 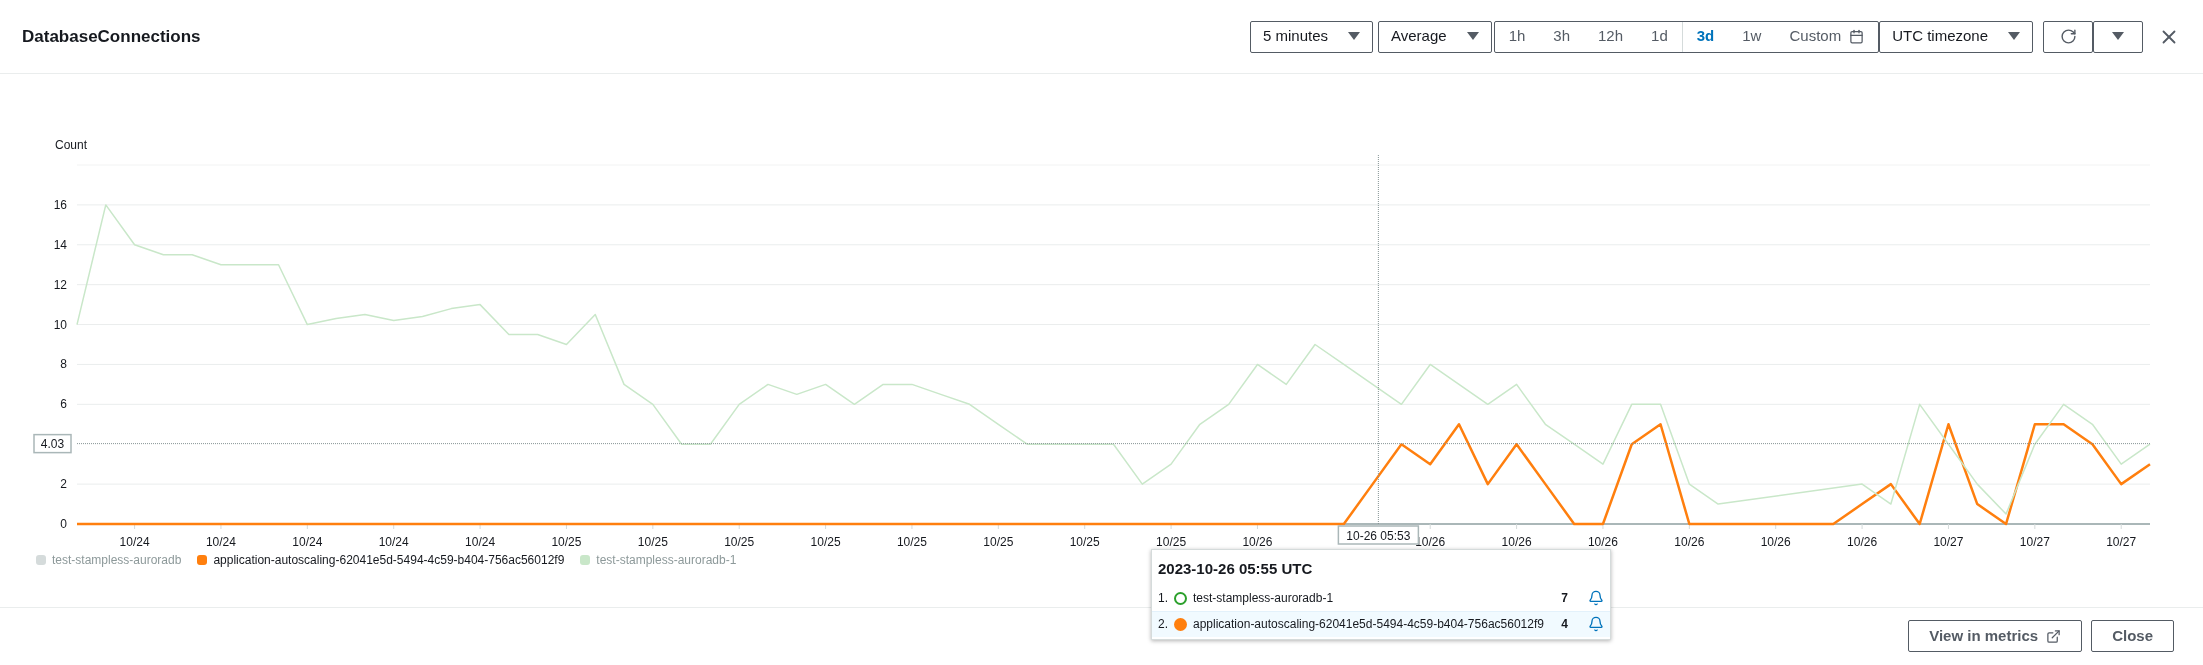 What do you see at coordinates (1564, 624) in the screenshot?
I see `series-value: 4` at bounding box center [1564, 624].